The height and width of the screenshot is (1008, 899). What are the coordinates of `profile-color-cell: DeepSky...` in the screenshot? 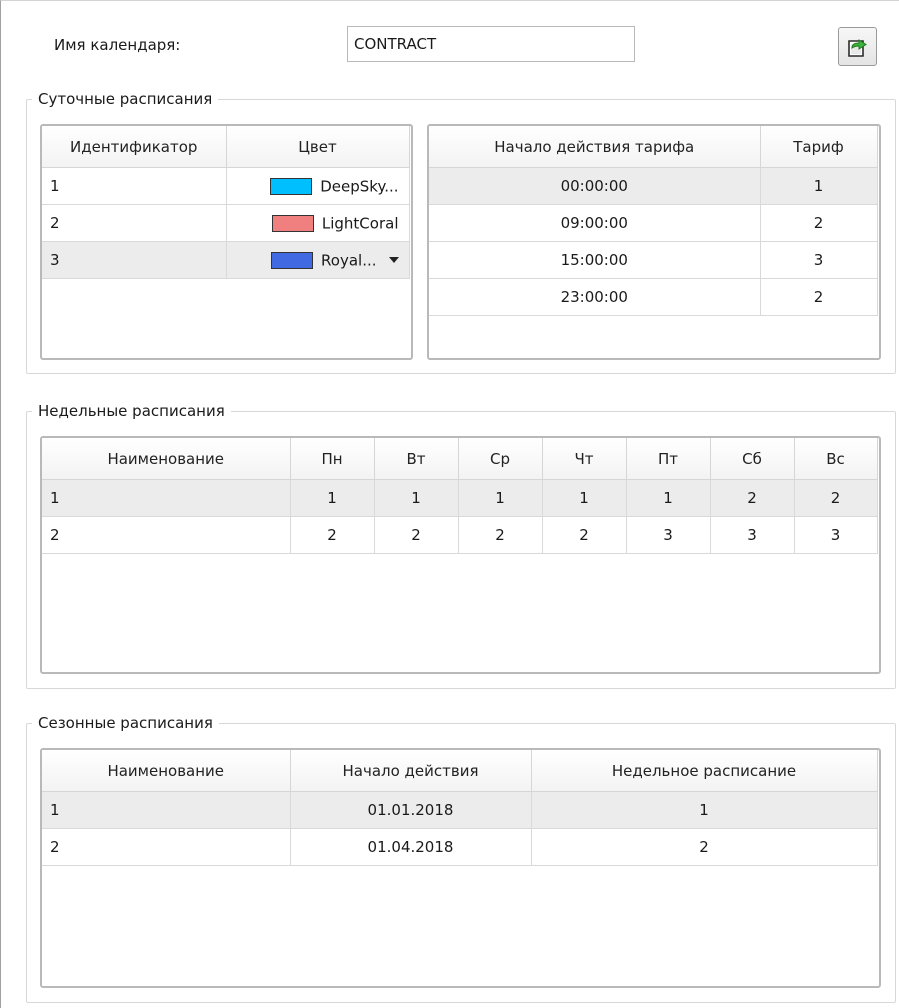 It's located at (318, 186).